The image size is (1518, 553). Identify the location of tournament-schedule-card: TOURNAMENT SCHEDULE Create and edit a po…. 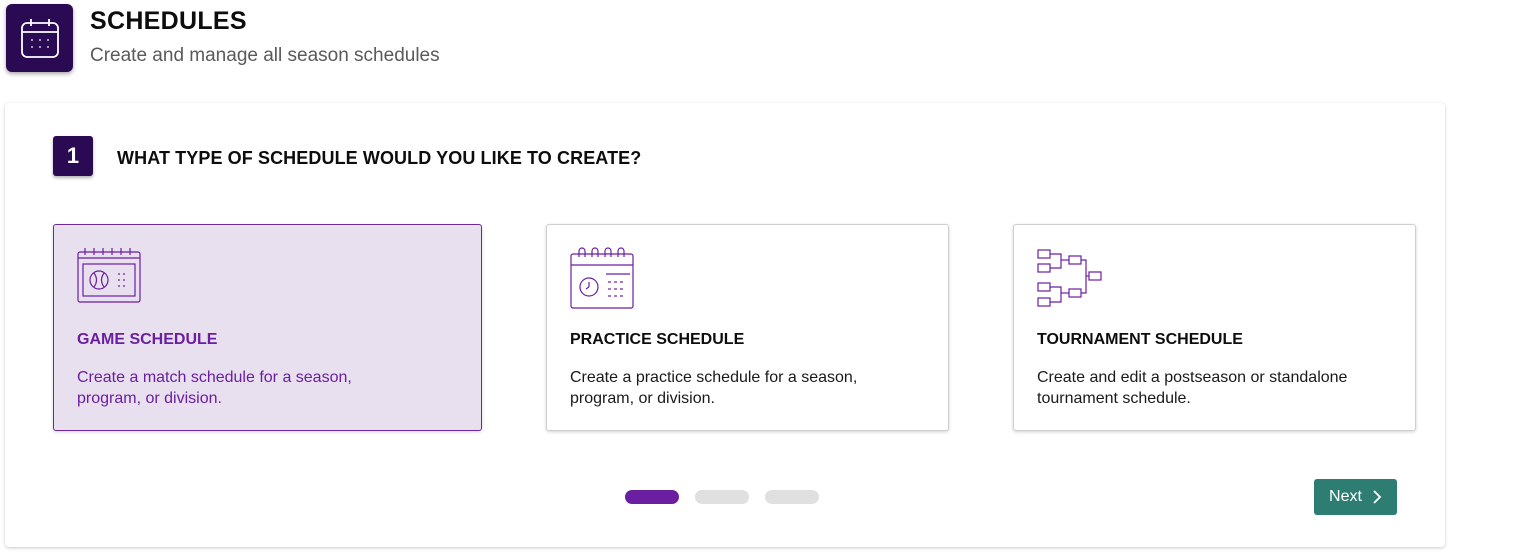
(1214, 327).